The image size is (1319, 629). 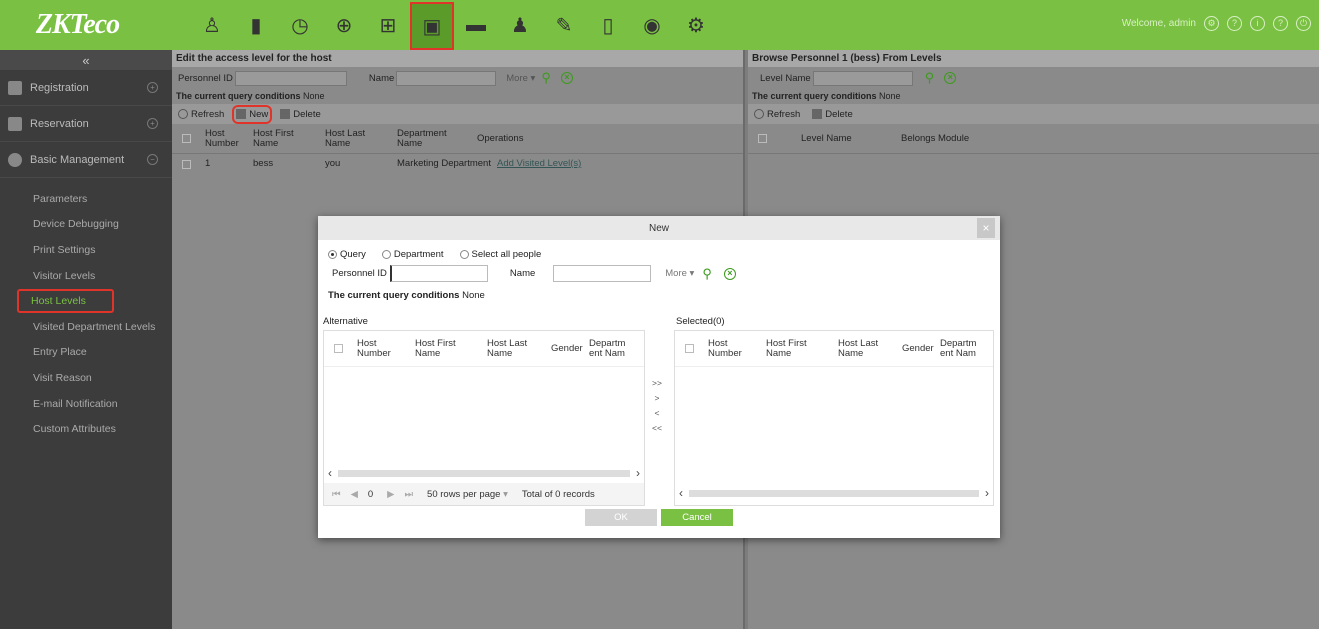 What do you see at coordinates (500, 254) in the screenshot?
I see `radio-select-all-people: Select all people` at bounding box center [500, 254].